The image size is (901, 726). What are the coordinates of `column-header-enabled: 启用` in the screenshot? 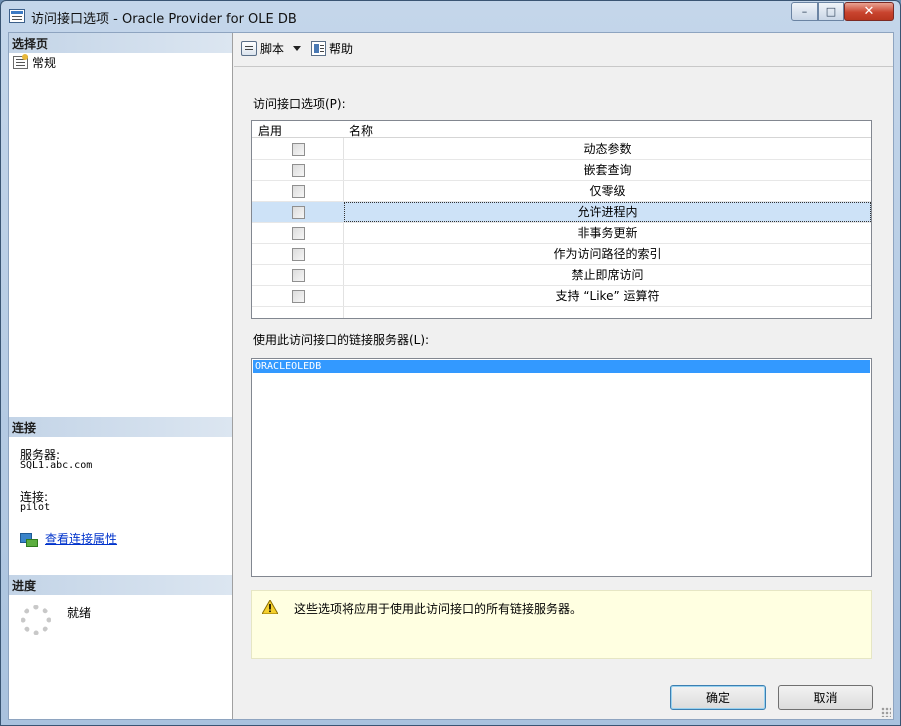 It's located at (270, 130).